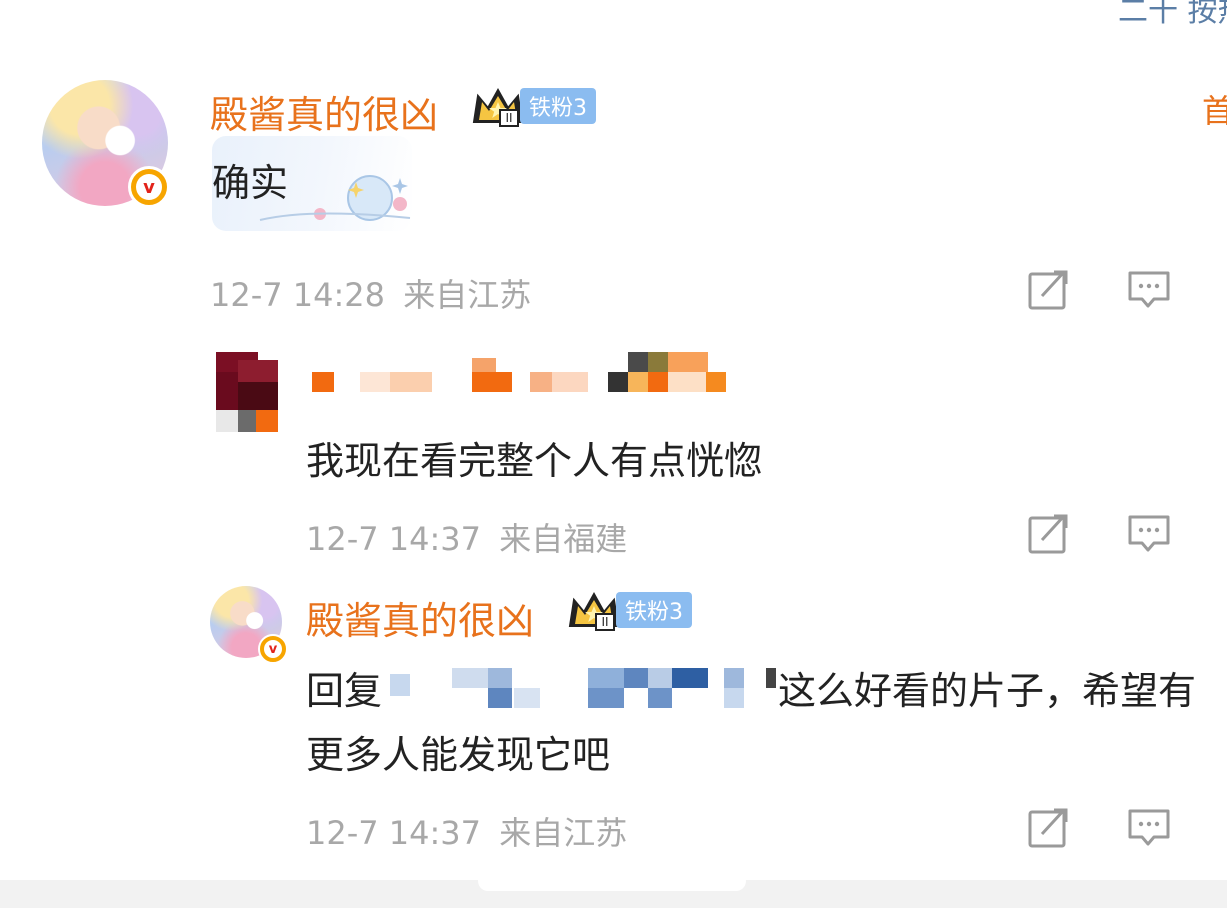  Describe the element at coordinates (344, 691) in the screenshot. I see `reply-prefix: 回复` at that location.